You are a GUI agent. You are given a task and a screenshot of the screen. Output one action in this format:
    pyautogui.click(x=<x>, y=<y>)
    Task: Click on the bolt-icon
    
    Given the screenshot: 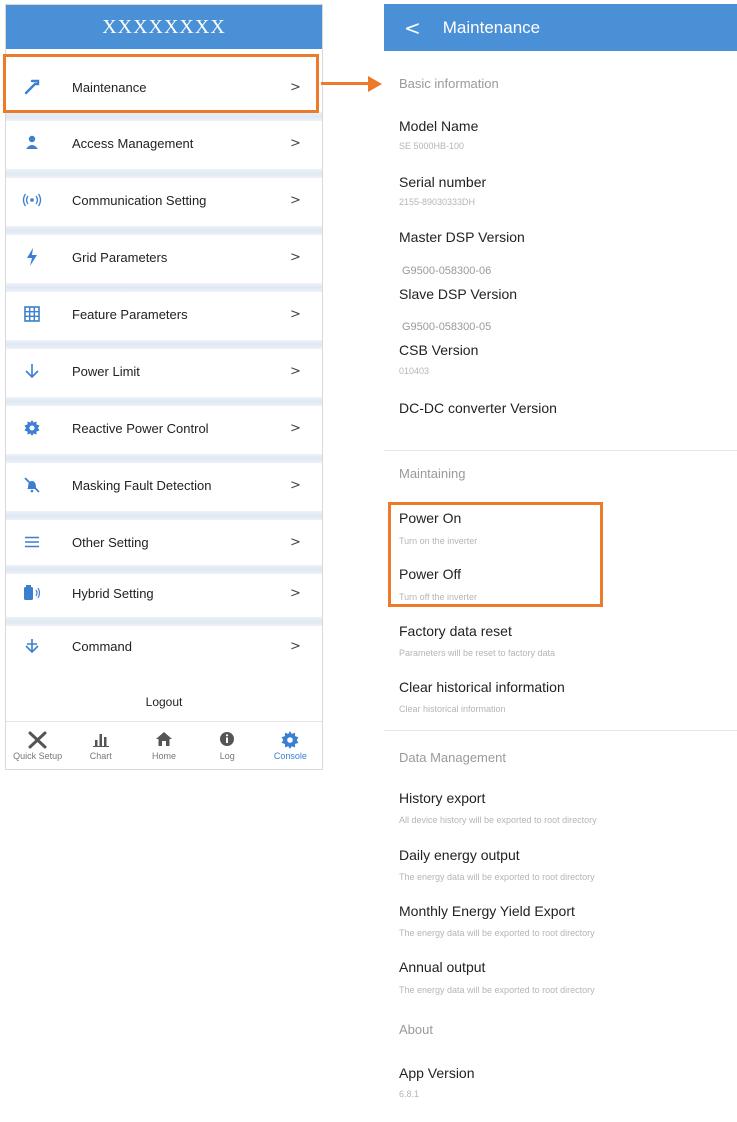 What is the action you would take?
    pyautogui.click(x=32, y=257)
    